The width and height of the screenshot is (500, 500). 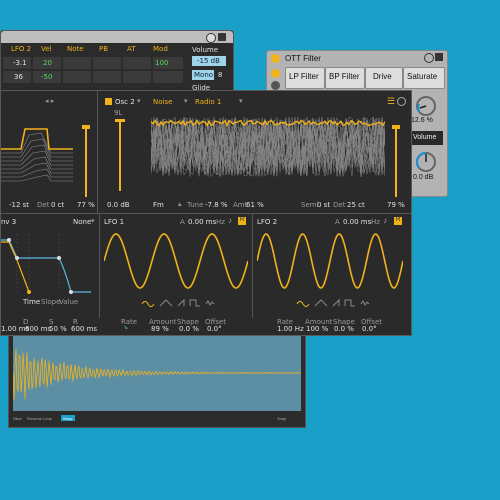 I want to click on lfo2-shape-selector, so click(x=335, y=303).